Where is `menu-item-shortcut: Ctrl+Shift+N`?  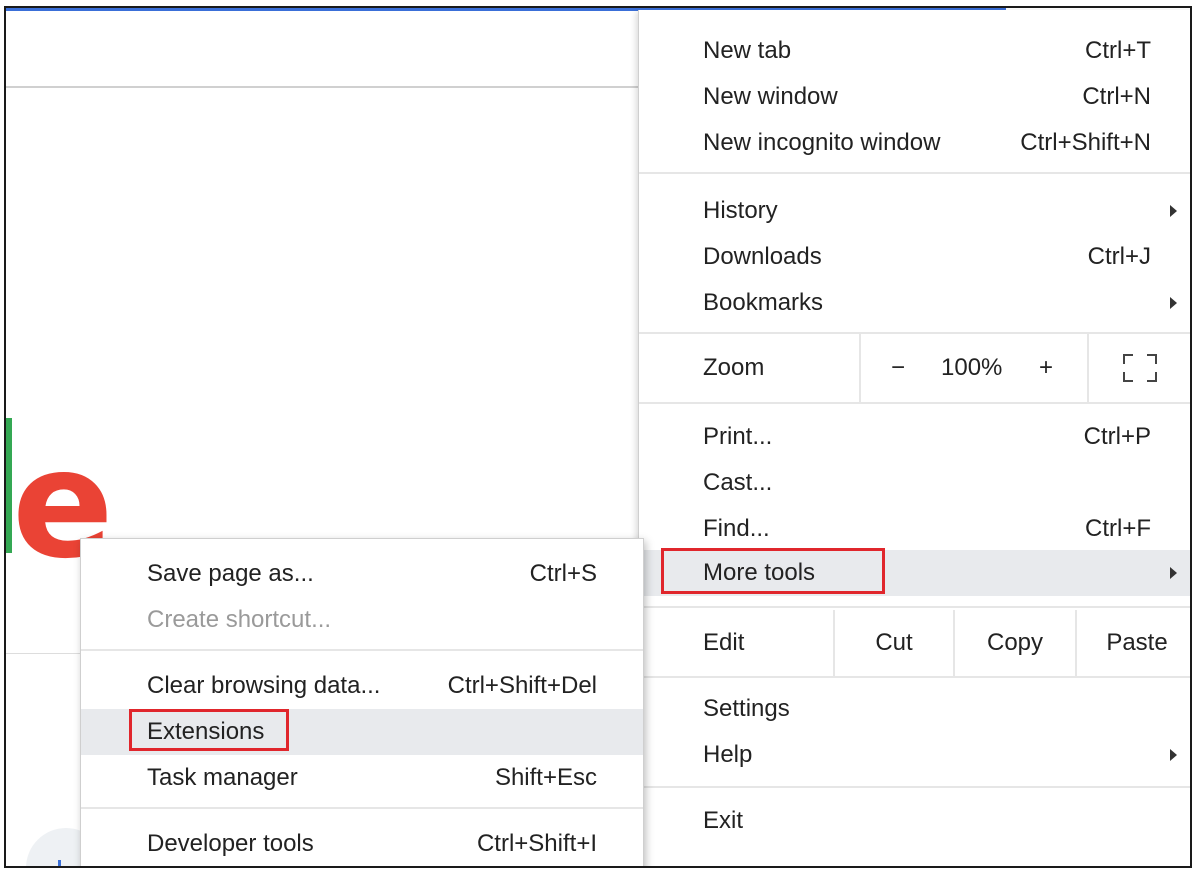
menu-item-shortcut: Ctrl+Shift+N is located at coordinates (1085, 142).